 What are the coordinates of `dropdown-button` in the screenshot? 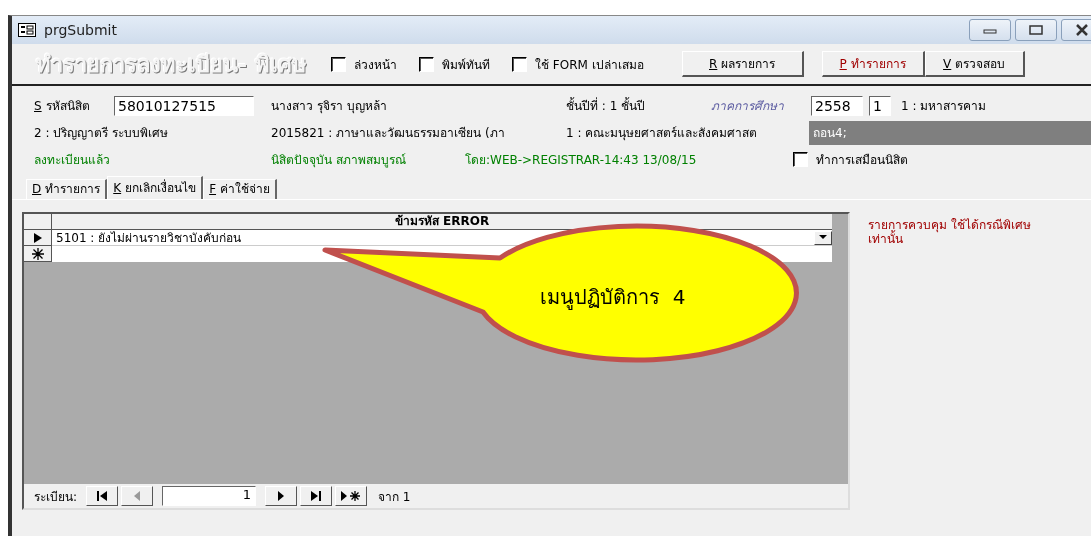 It's located at (823, 237).